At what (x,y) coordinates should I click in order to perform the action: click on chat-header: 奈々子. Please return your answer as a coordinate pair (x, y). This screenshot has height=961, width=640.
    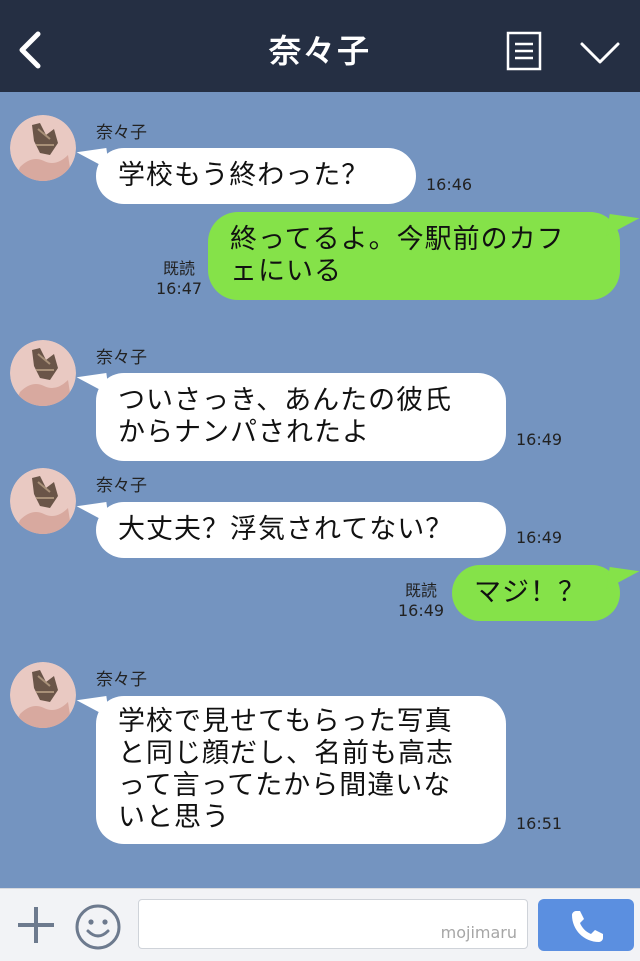
    Looking at the image, I should click on (320, 46).